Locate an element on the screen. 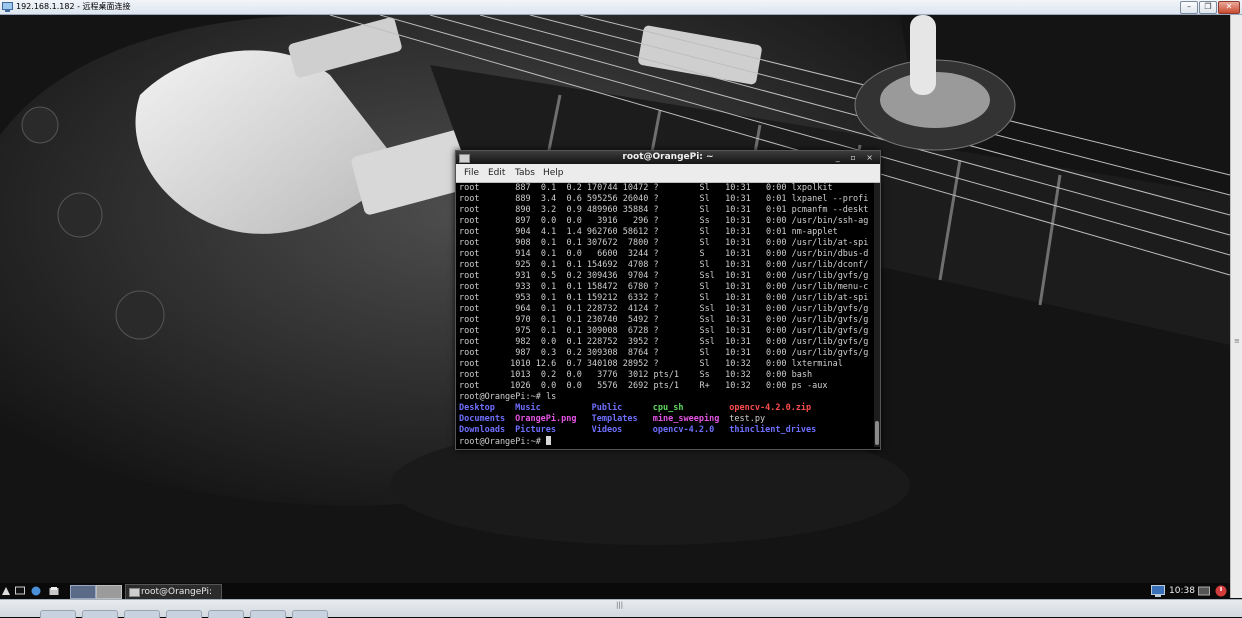 The image size is (1242, 618). rdp-window-title: 192.168.1.182 - 远程桌面连接 is located at coordinates (73, 6).